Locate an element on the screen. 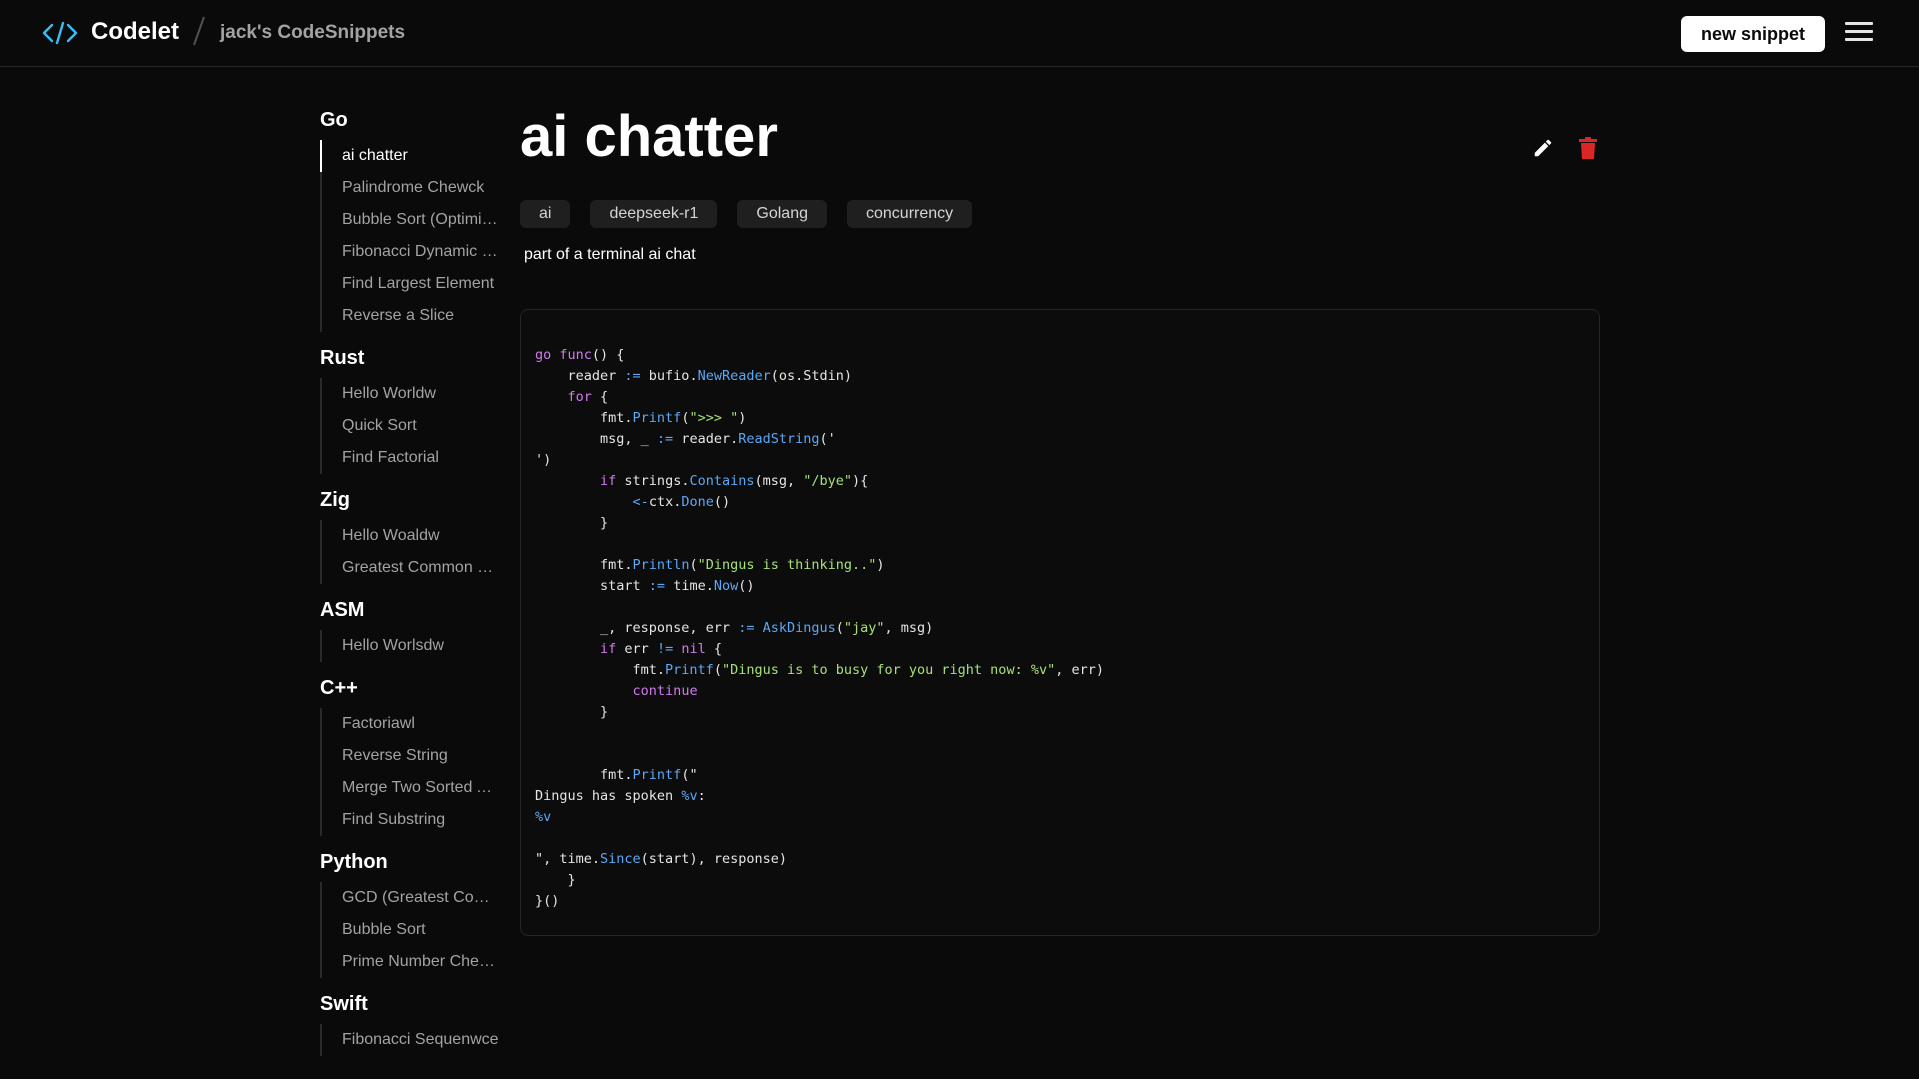  sidebar-item: Bubble Sort (Optimized) is located at coordinates (411, 220).